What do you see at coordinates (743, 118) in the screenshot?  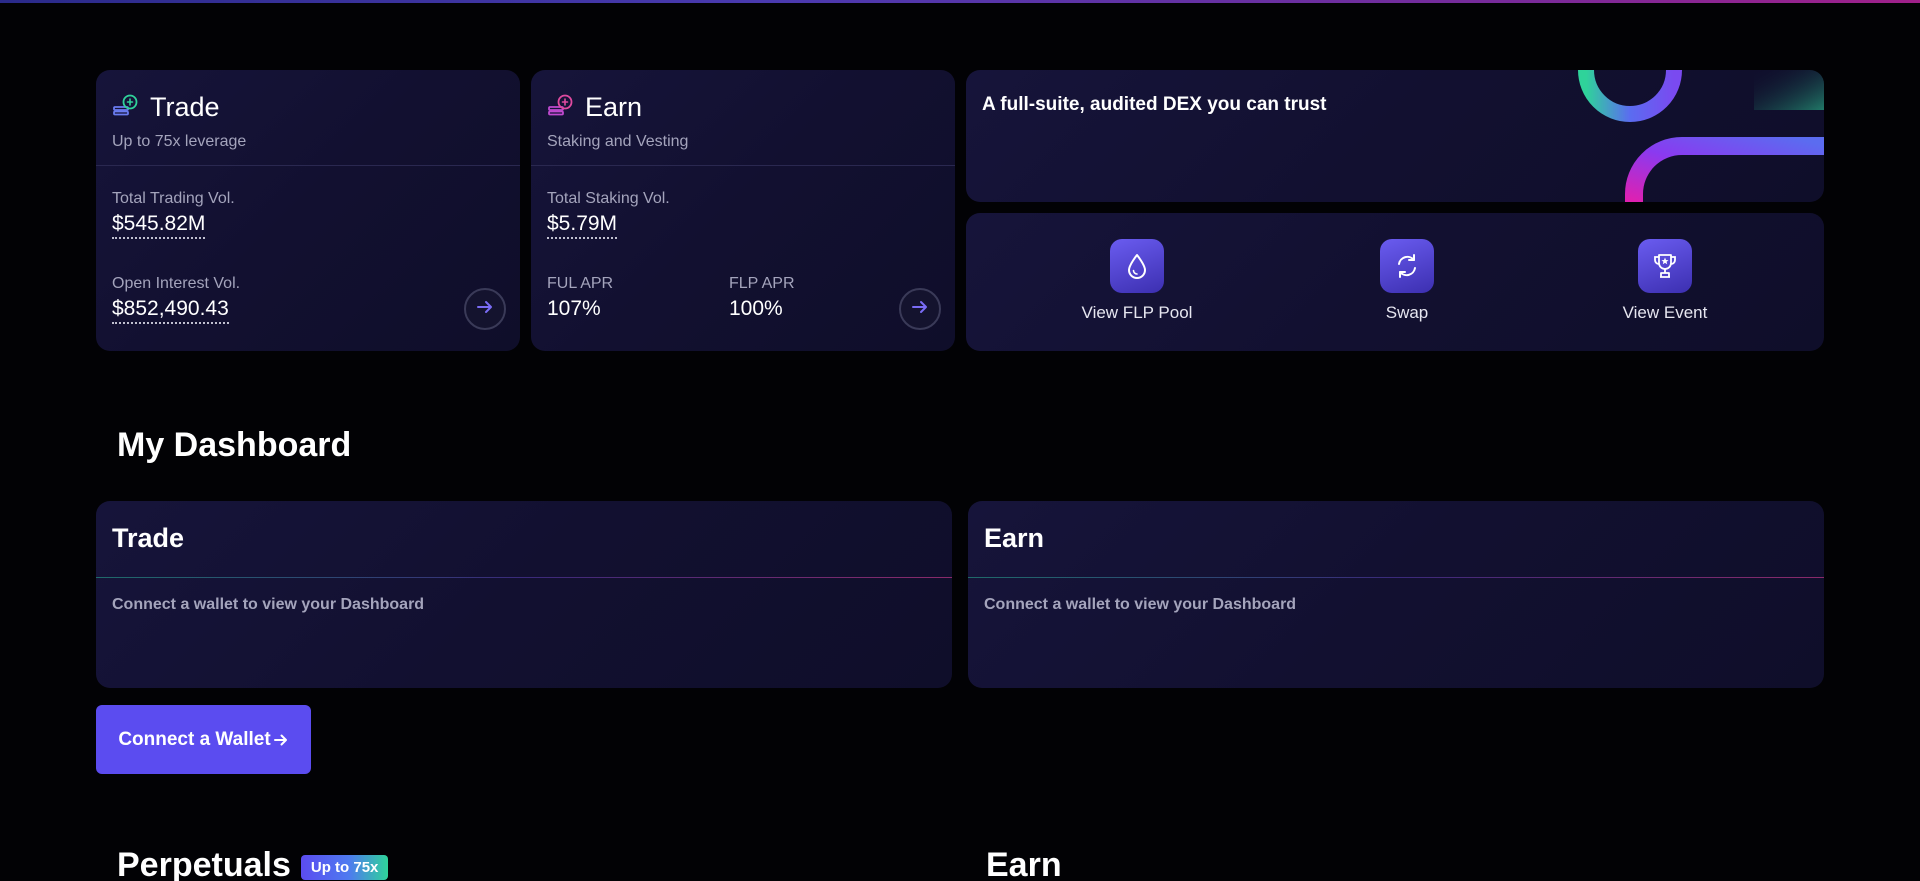 I see `earn-card-header: Earn Staking and Vesting` at bounding box center [743, 118].